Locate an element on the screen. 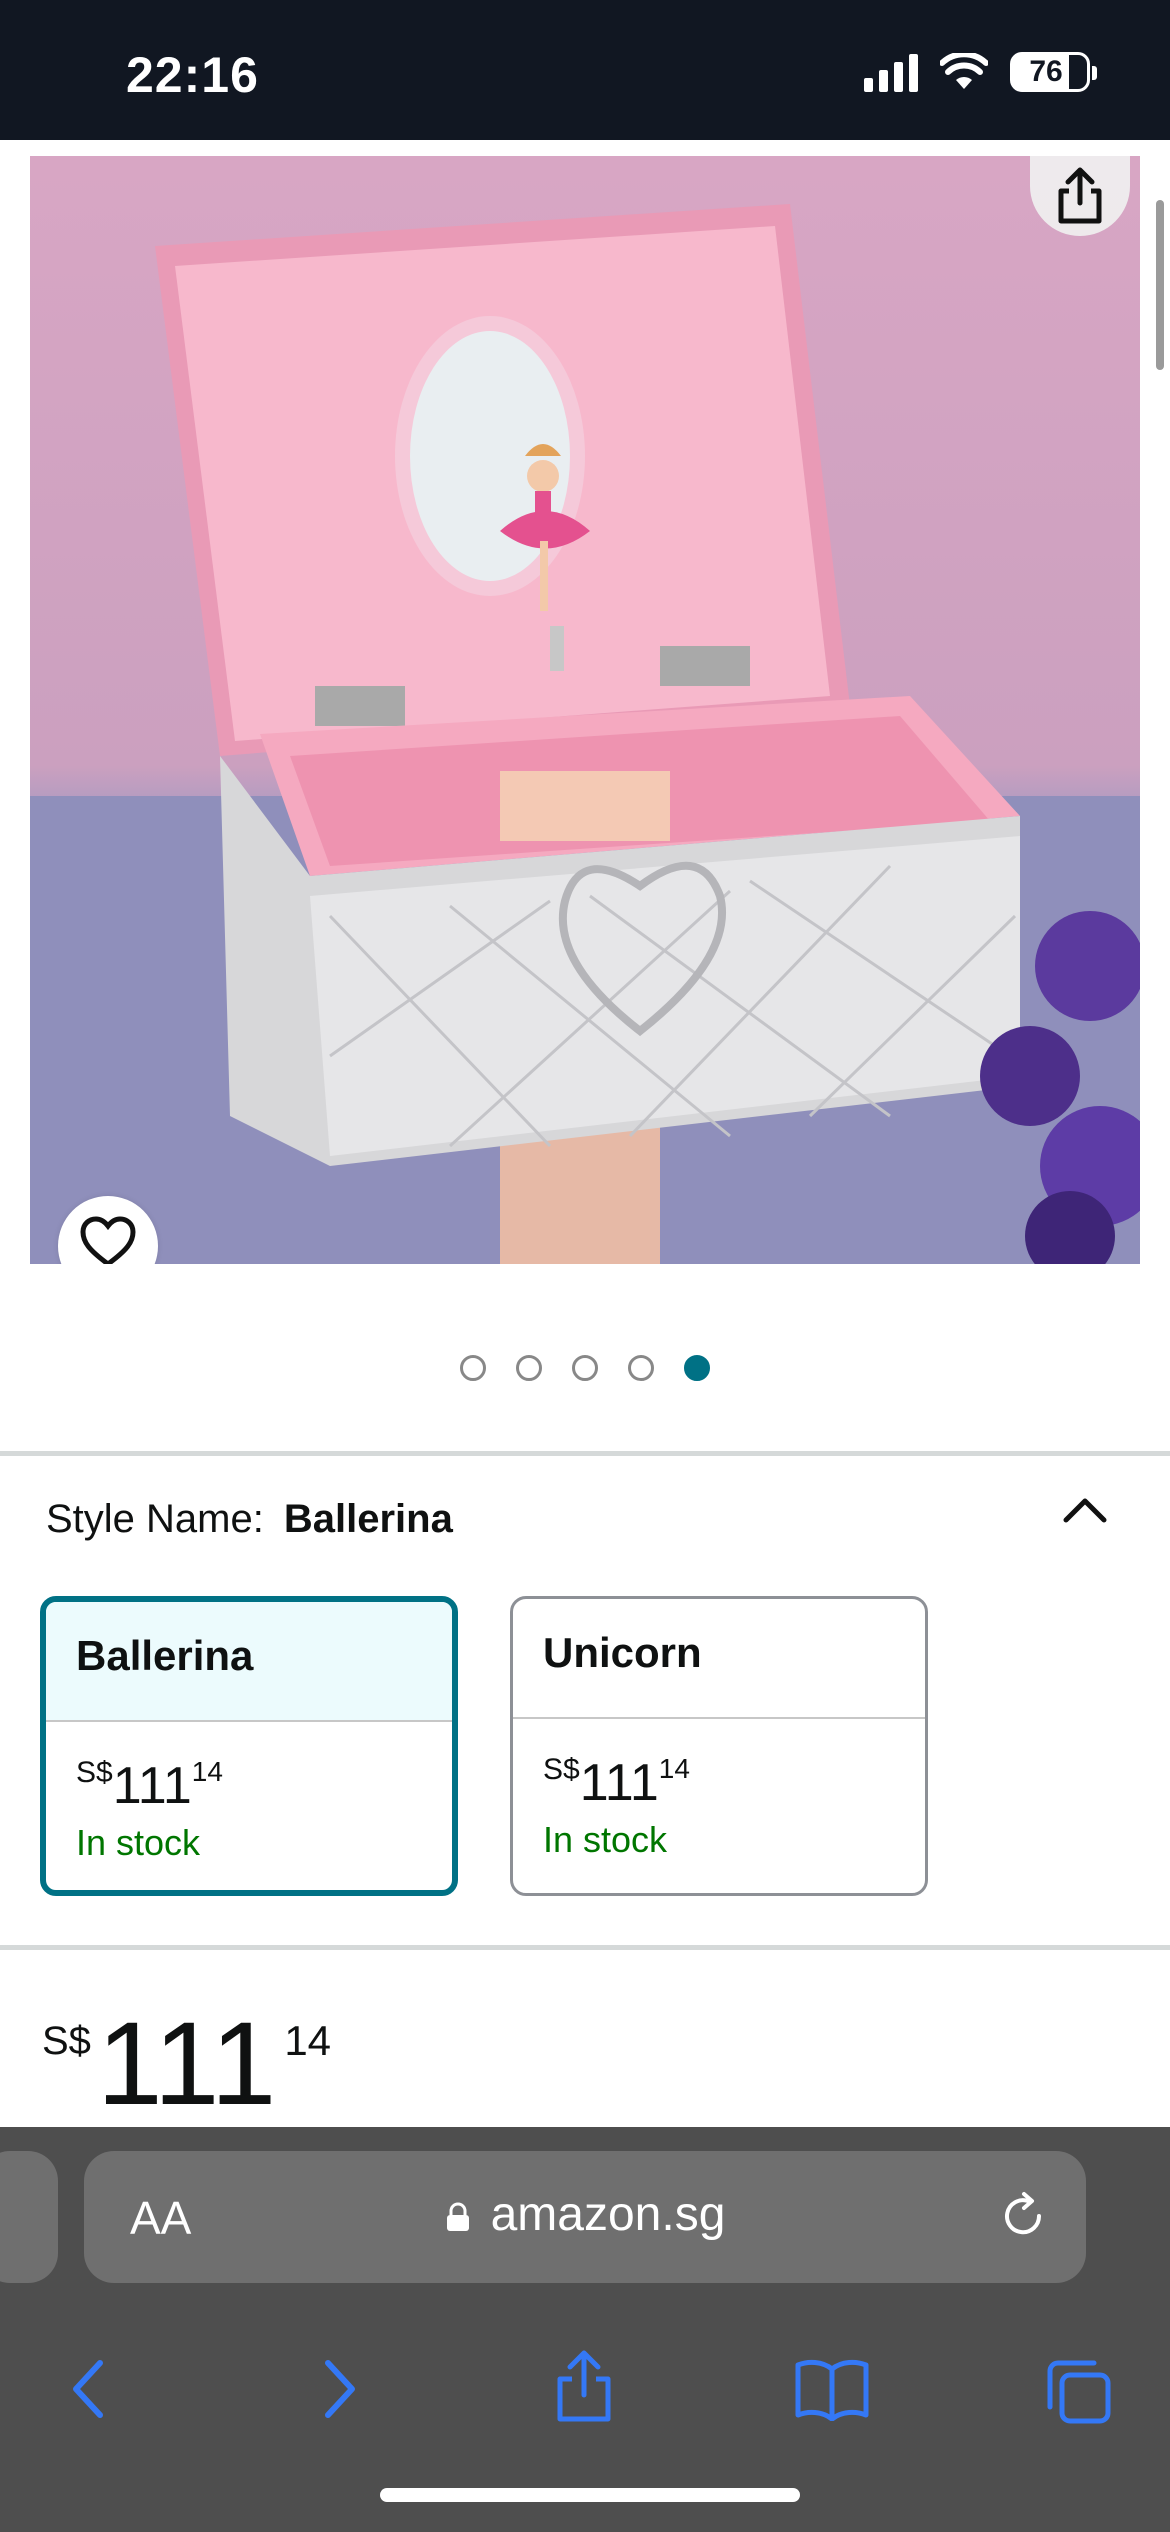  url-display: amazon.sg is located at coordinates (585, 2214).